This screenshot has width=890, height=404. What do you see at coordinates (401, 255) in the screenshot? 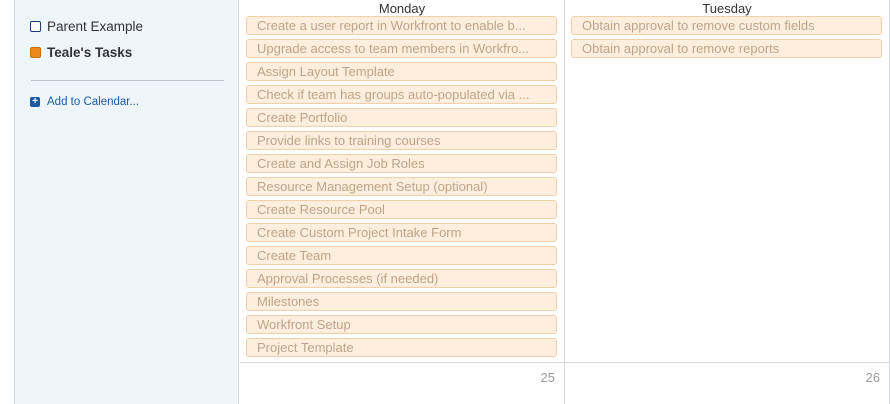
I see `task-item: Create Team` at bounding box center [401, 255].